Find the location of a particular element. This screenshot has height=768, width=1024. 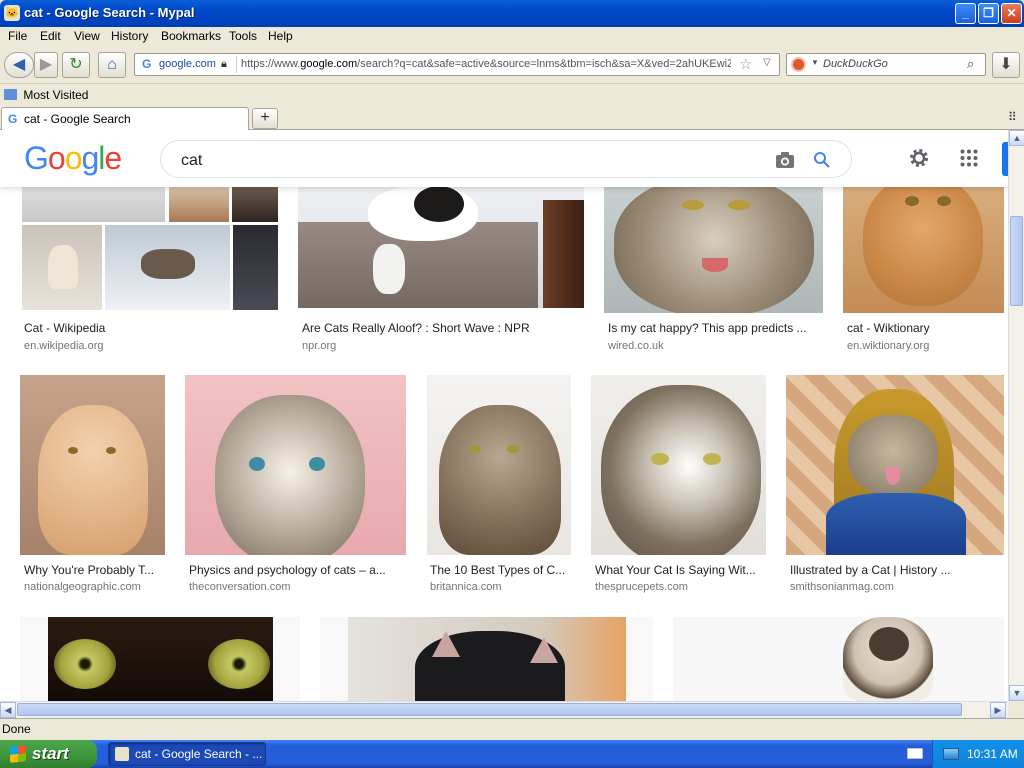

scroll-left-button: ◀ is located at coordinates (8, 710).